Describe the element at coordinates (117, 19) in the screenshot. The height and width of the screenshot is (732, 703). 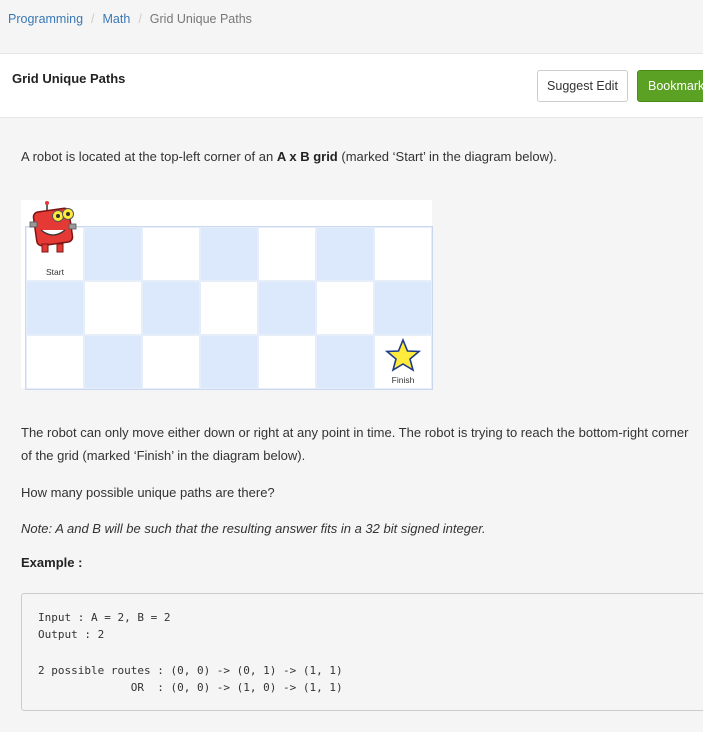
I see `breadcrumb-link-math: Math` at that location.